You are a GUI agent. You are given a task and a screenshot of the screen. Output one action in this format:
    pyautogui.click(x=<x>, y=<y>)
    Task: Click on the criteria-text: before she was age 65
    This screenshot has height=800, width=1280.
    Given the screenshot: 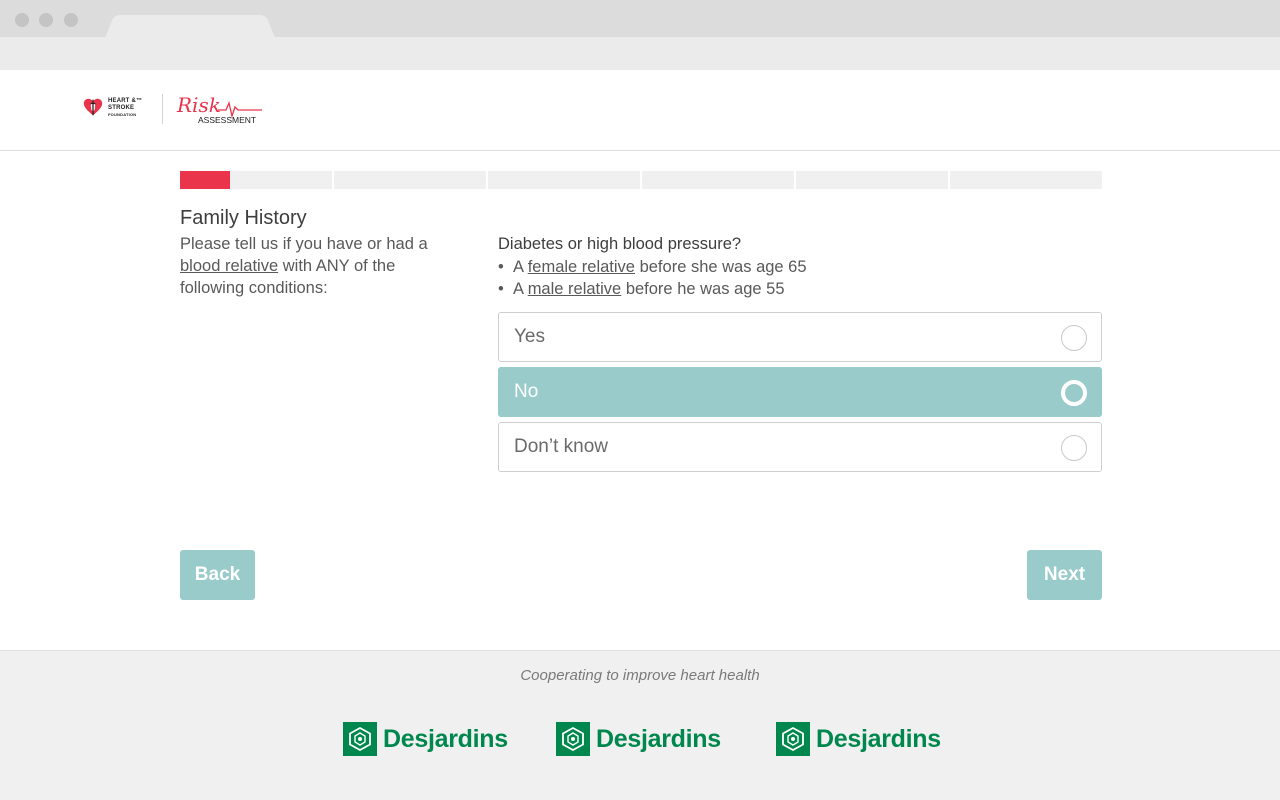 What is the action you would take?
    pyautogui.click(x=721, y=267)
    